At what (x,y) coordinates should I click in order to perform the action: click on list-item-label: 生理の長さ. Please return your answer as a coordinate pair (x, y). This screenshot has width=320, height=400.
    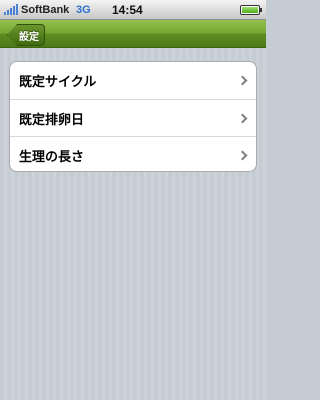
    Looking at the image, I should click on (52, 157).